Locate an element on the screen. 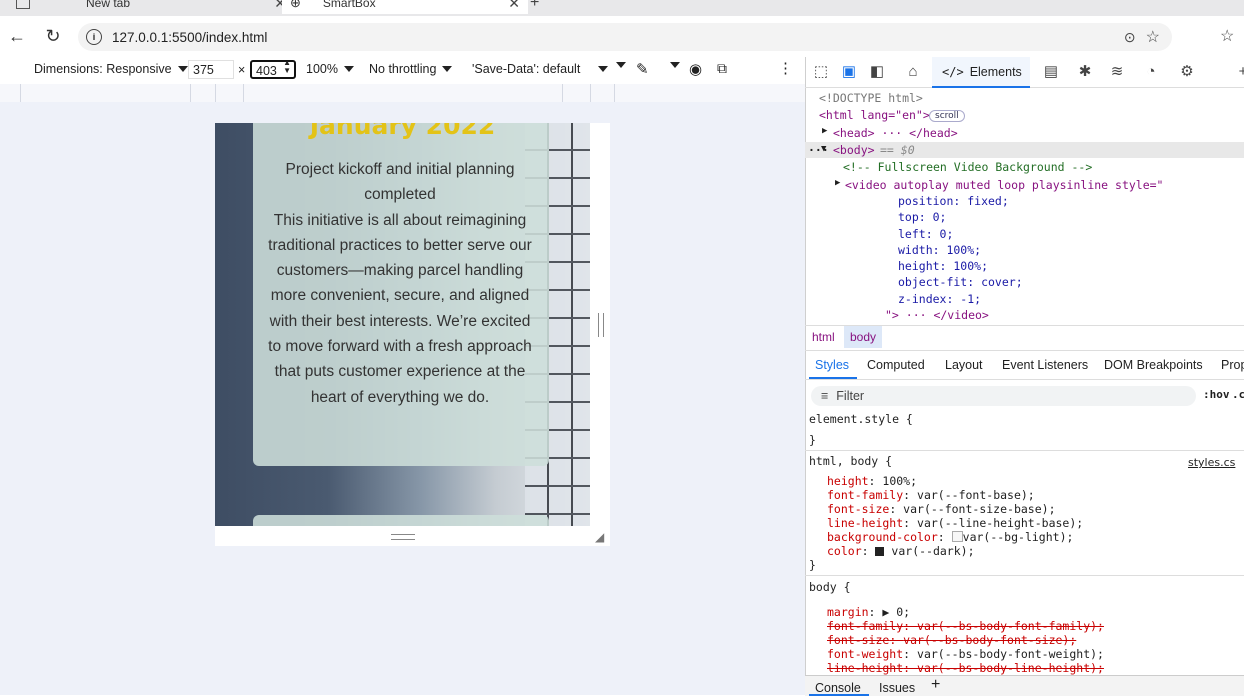  info-icon: i is located at coordinates (94, 37).